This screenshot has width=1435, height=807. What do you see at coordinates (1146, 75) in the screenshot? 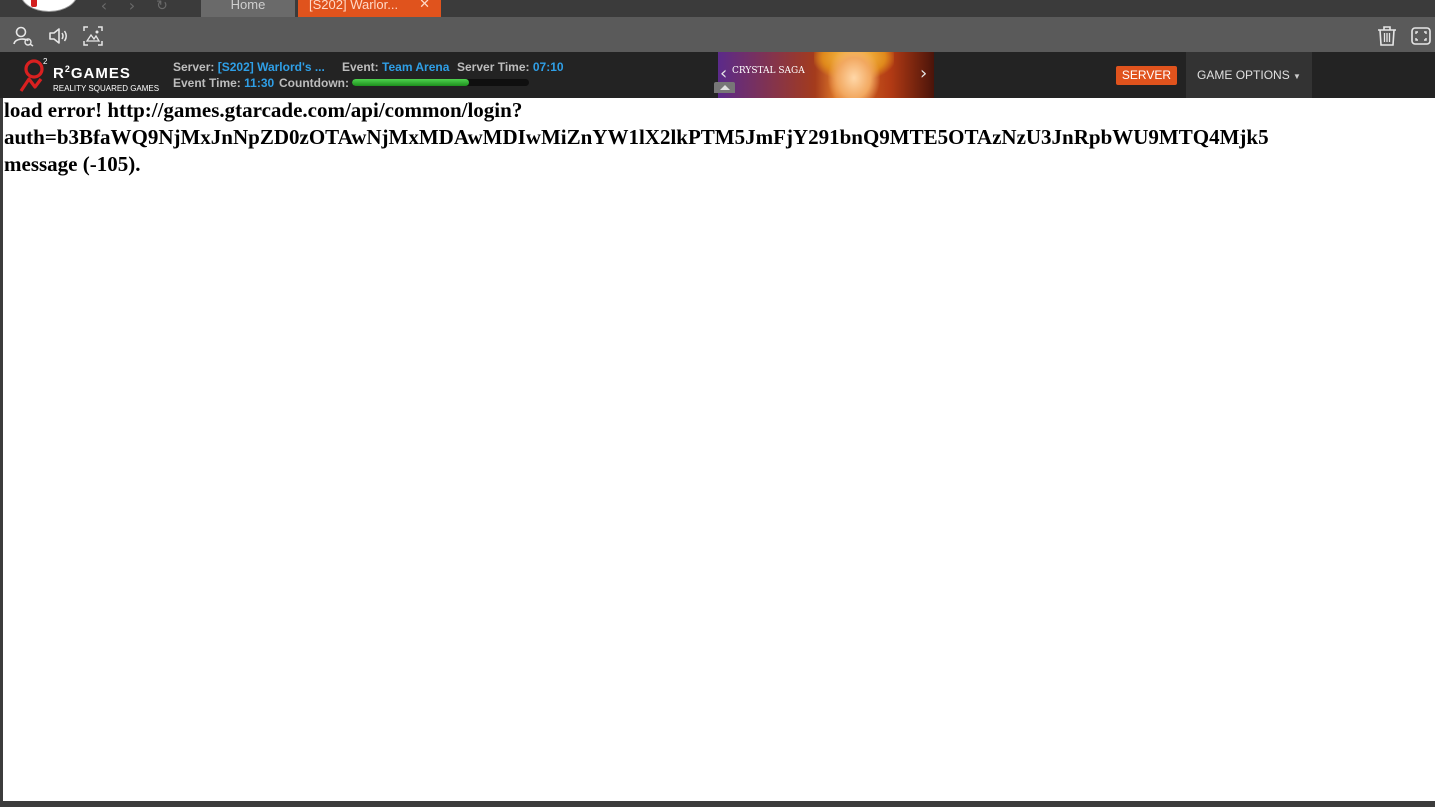
I see `server-button: SERVER` at bounding box center [1146, 75].